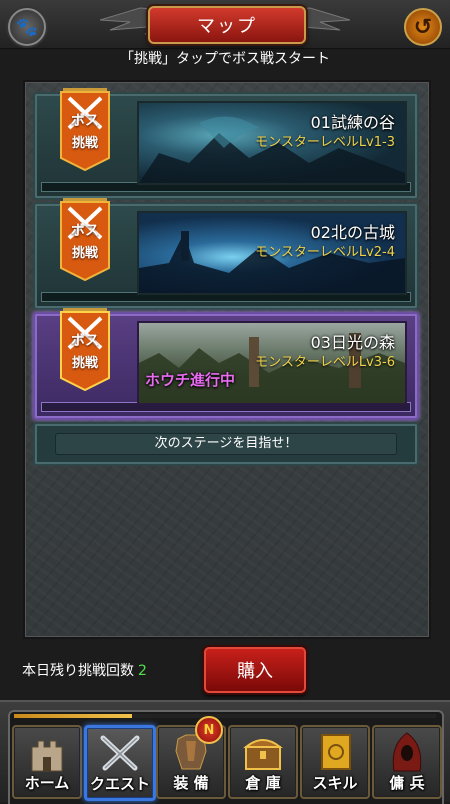 This screenshot has width=450, height=804. I want to click on nav-storage: 倉 庫, so click(263, 762).